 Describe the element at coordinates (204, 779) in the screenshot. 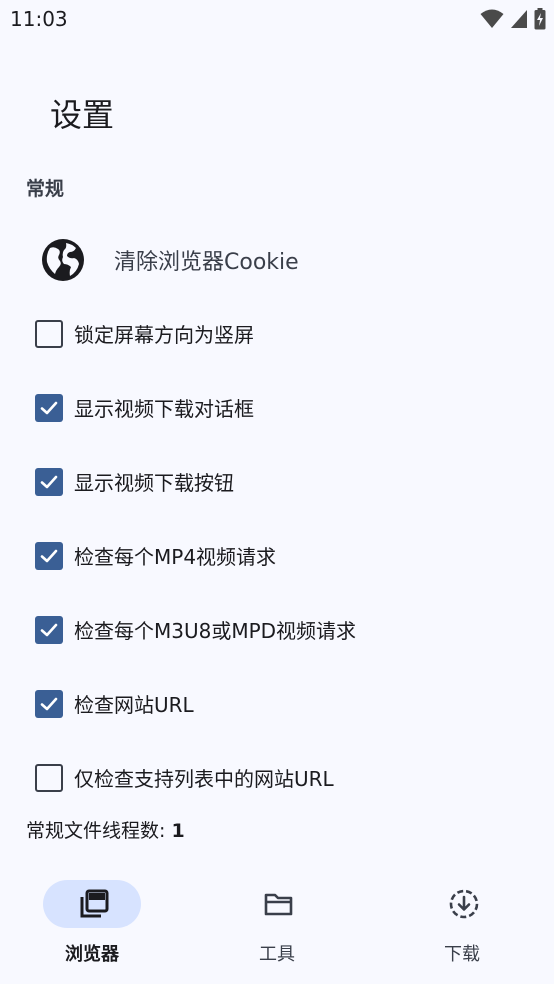

I see `check-label-supported-list-only: 仅检查支持列表中的网站URL` at that location.